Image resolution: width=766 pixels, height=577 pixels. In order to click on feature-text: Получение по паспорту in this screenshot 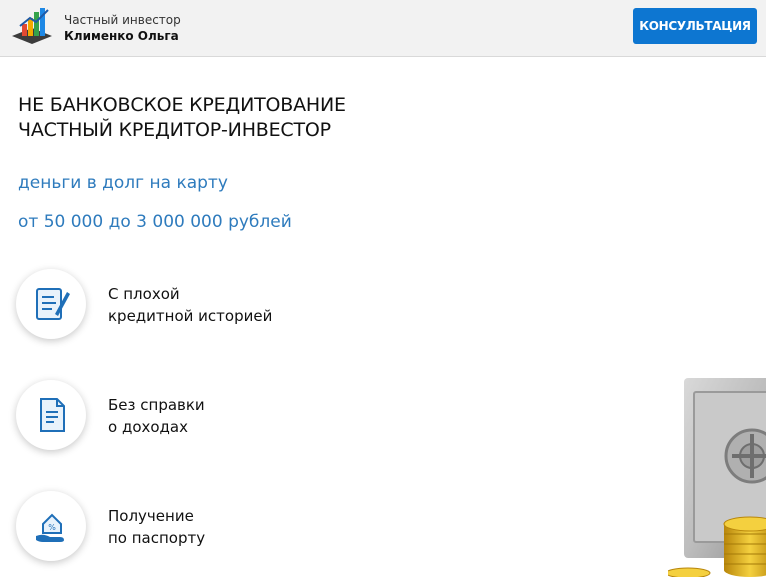, I will do `click(156, 527)`.